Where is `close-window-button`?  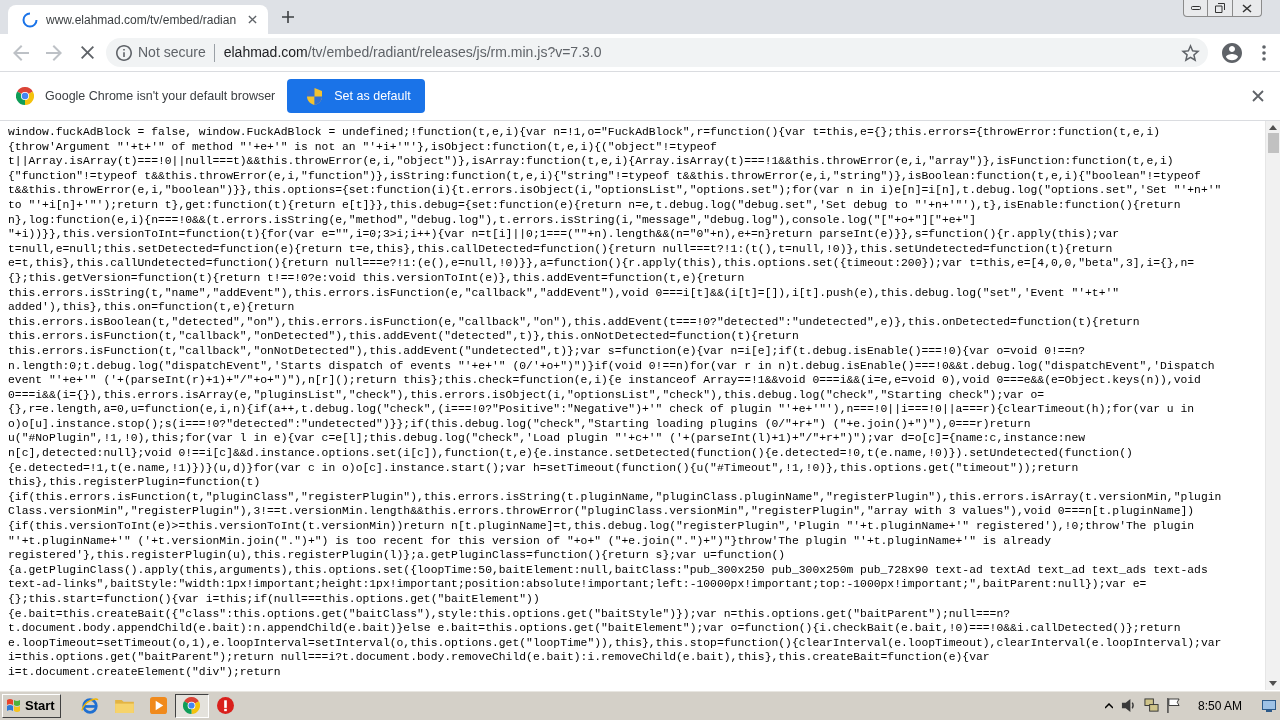
close-window-button is located at coordinates (1247, 8).